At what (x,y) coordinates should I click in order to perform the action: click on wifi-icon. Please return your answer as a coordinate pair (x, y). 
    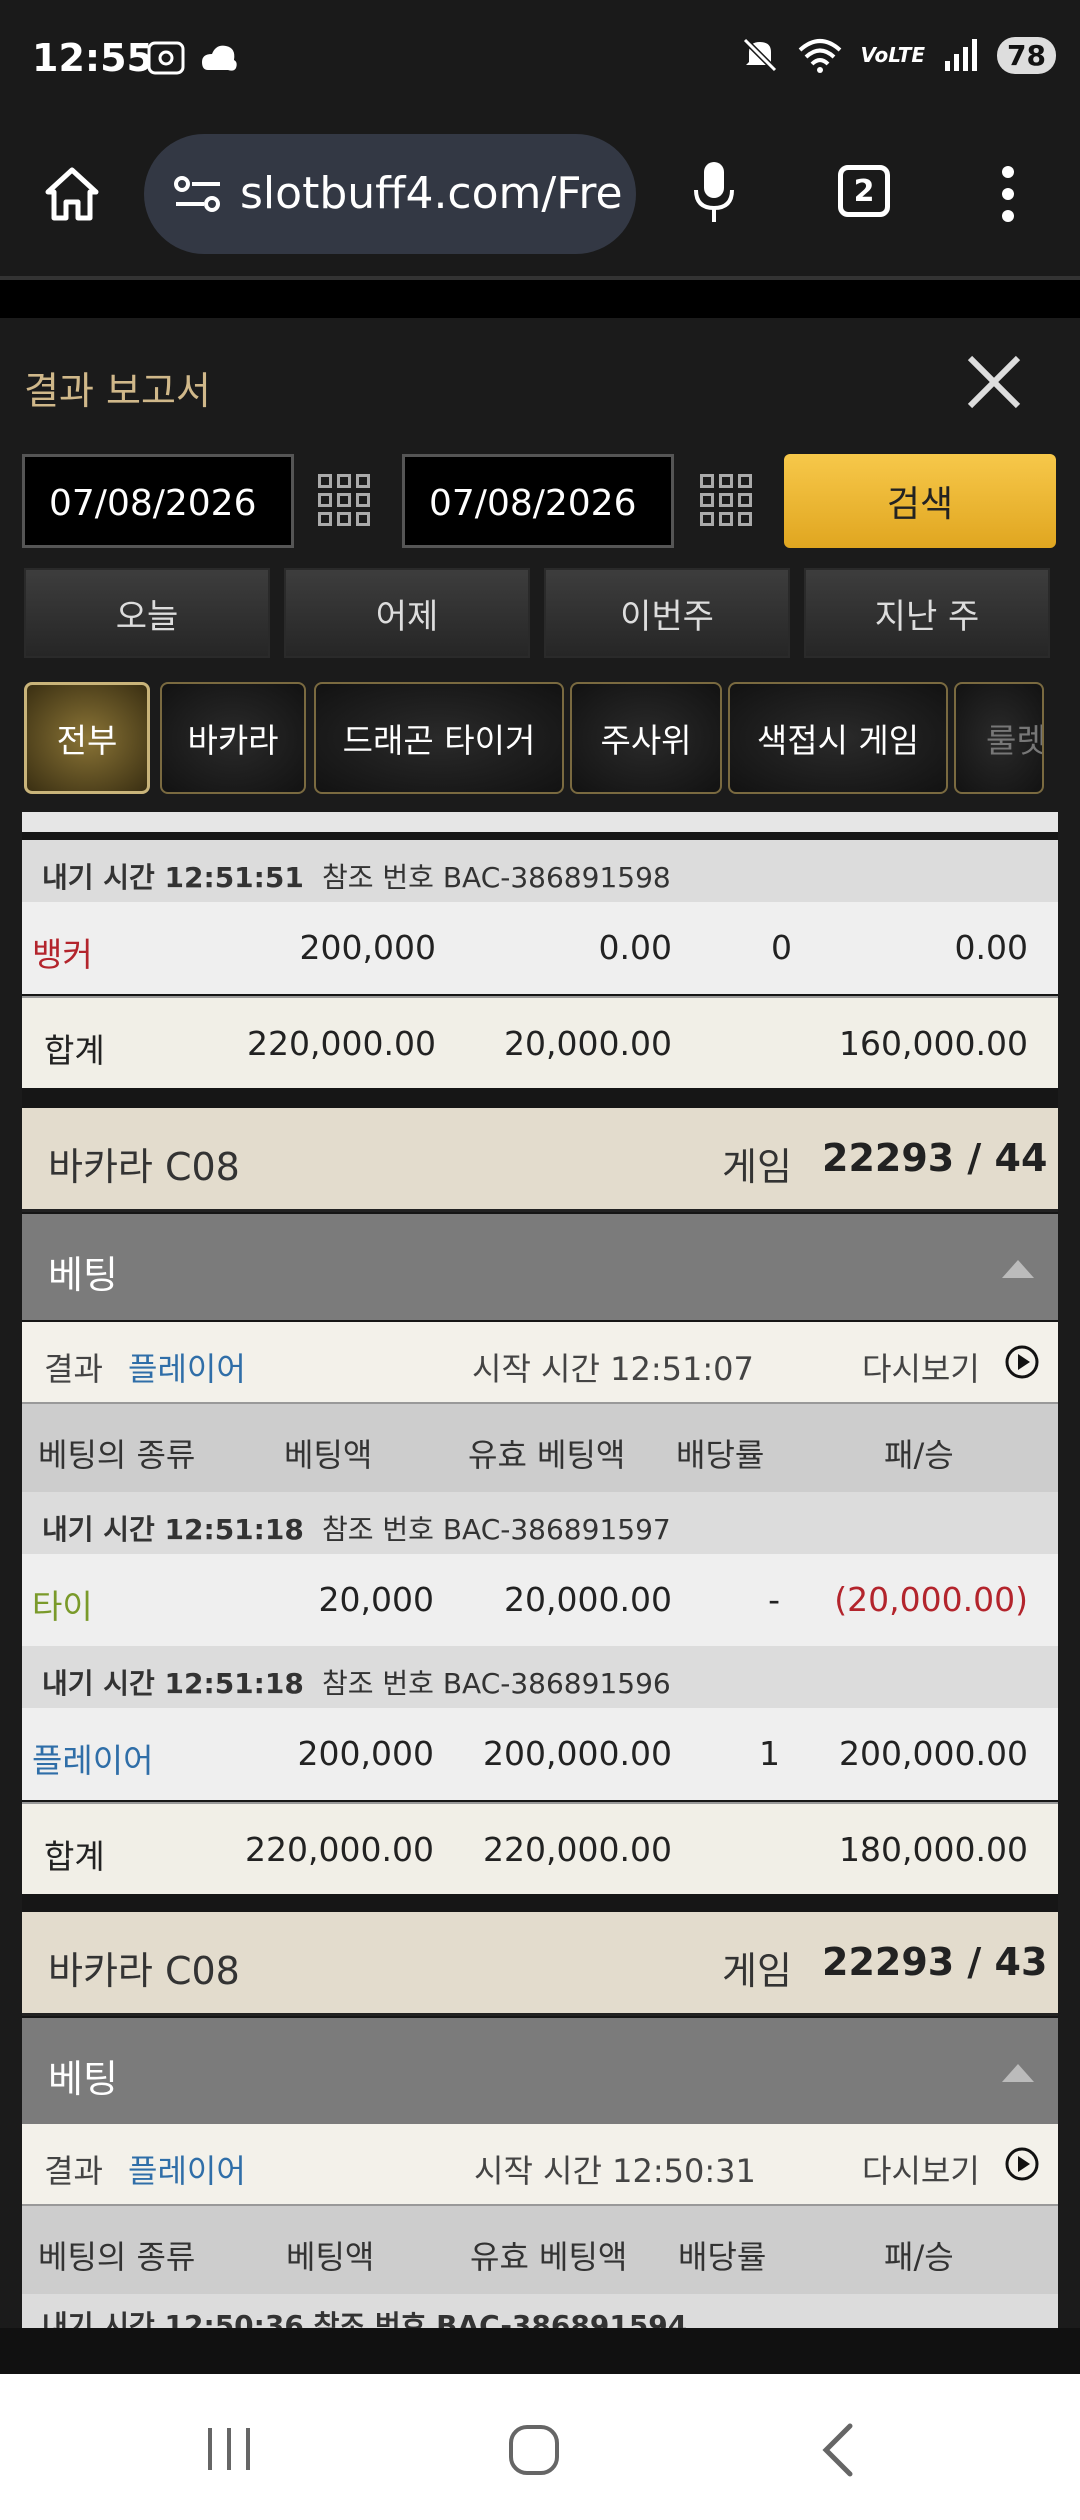
    Looking at the image, I should click on (819, 56).